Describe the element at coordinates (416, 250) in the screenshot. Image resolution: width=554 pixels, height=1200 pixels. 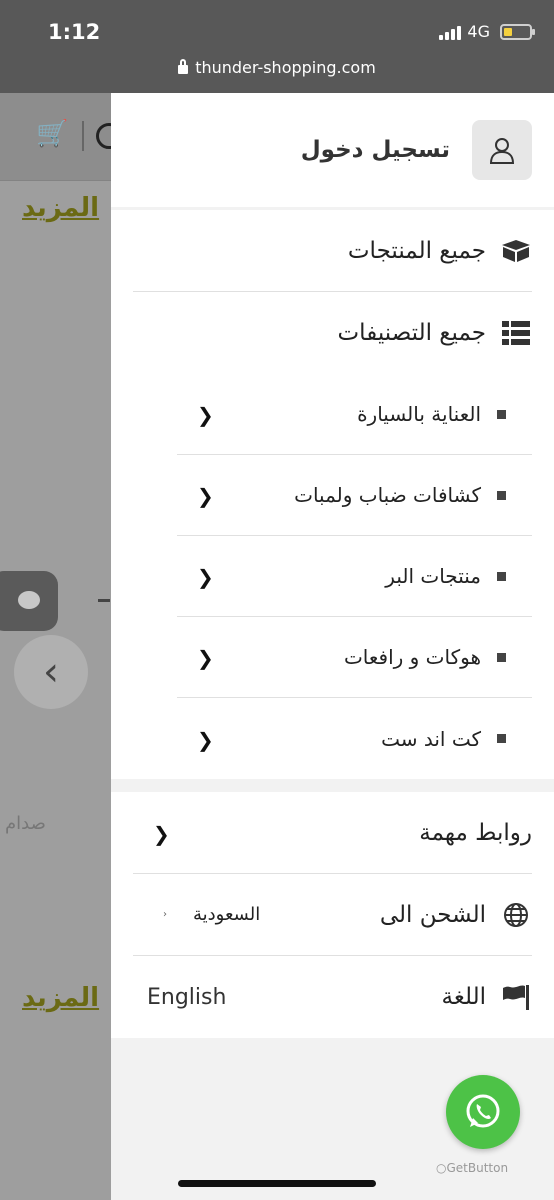
I see `menu-item-label: جميع المنتجات` at that location.